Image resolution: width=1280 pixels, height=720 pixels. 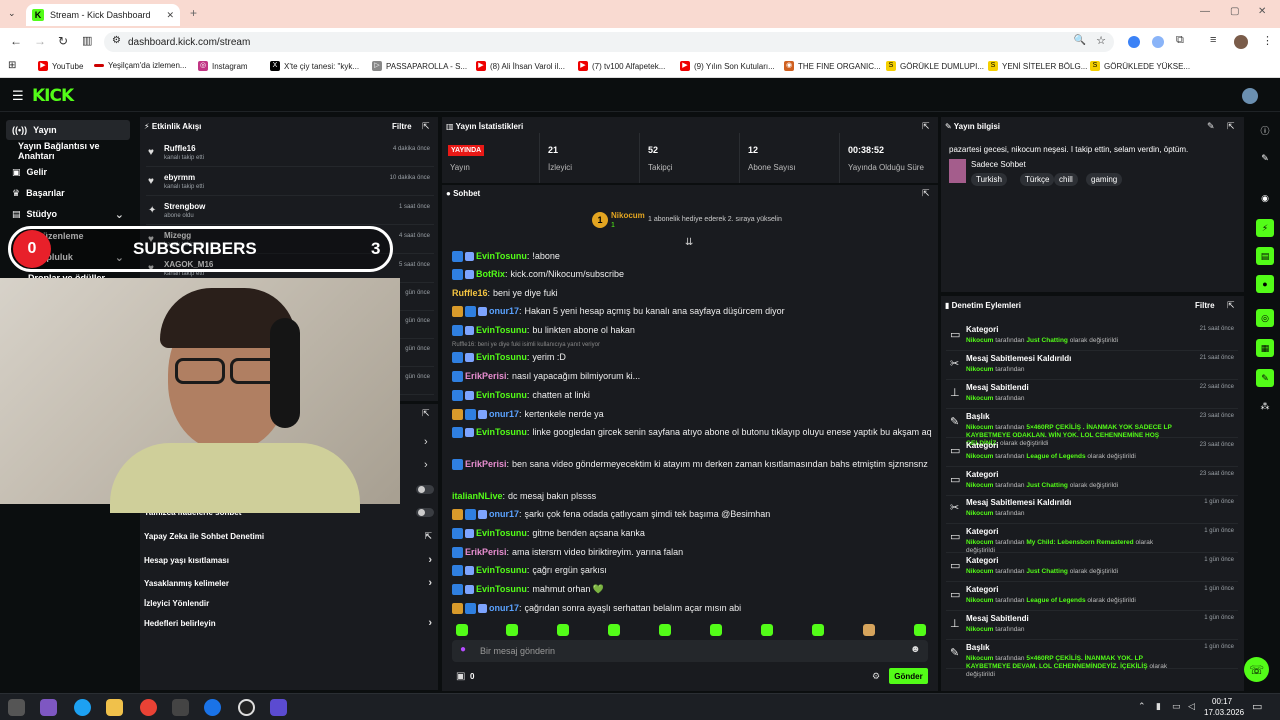 What do you see at coordinates (908, 676) in the screenshot?
I see `send-button: Gönder` at bounding box center [908, 676].